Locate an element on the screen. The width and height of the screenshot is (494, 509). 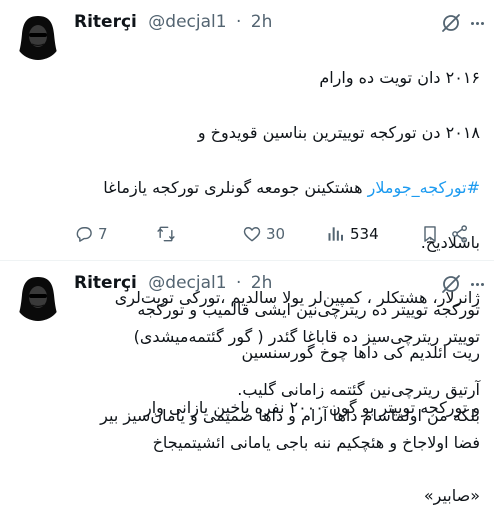
tweet-line: ۲۰۱۶ دان تویت ده وارام is located at coordinates (399, 77).